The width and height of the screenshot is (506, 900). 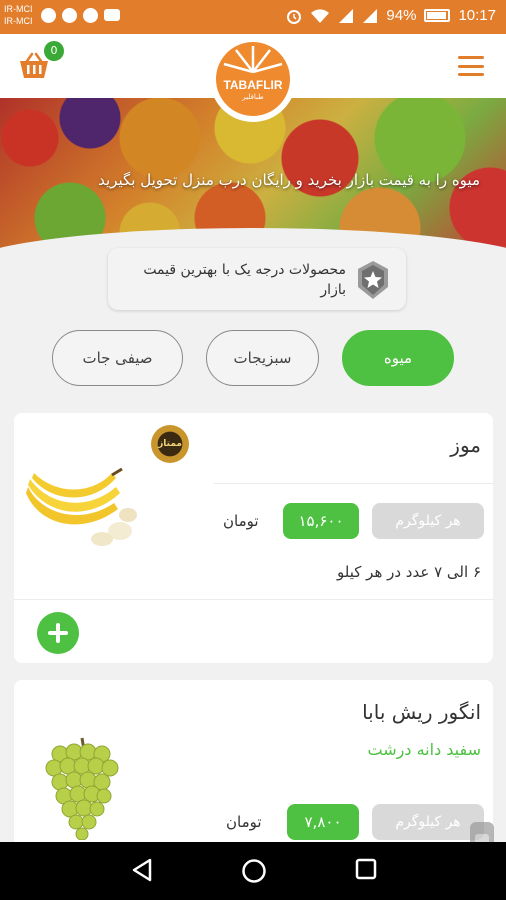 What do you see at coordinates (366, 869) in the screenshot?
I see `recents-icon` at bounding box center [366, 869].